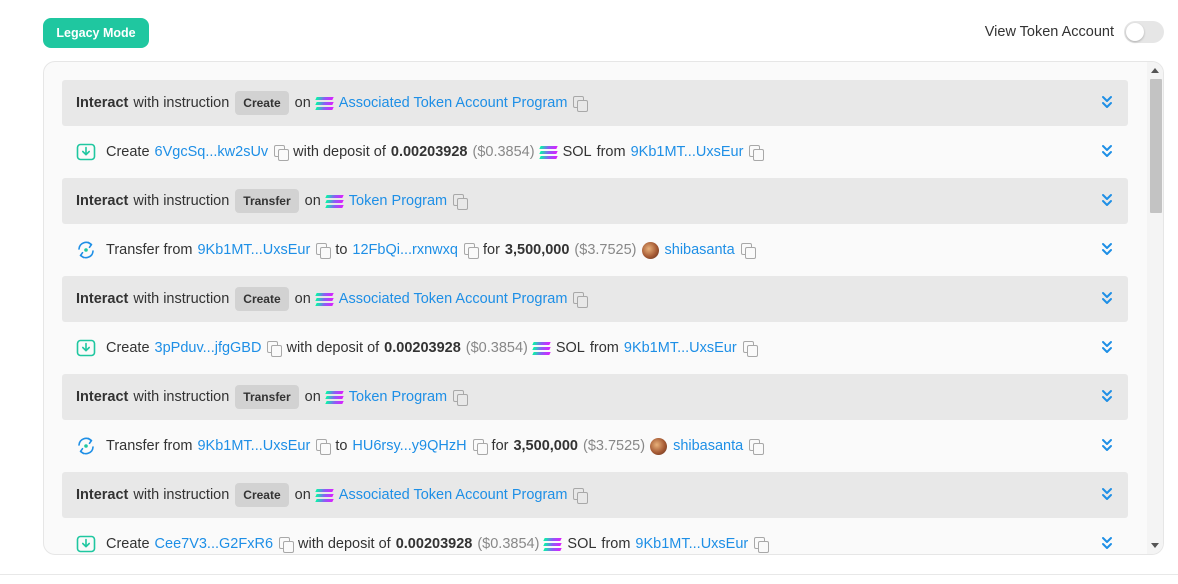  Describe the element at coordinates (344, 544) in the screenshot. I see `deposit-text: with deposit of` at that location.